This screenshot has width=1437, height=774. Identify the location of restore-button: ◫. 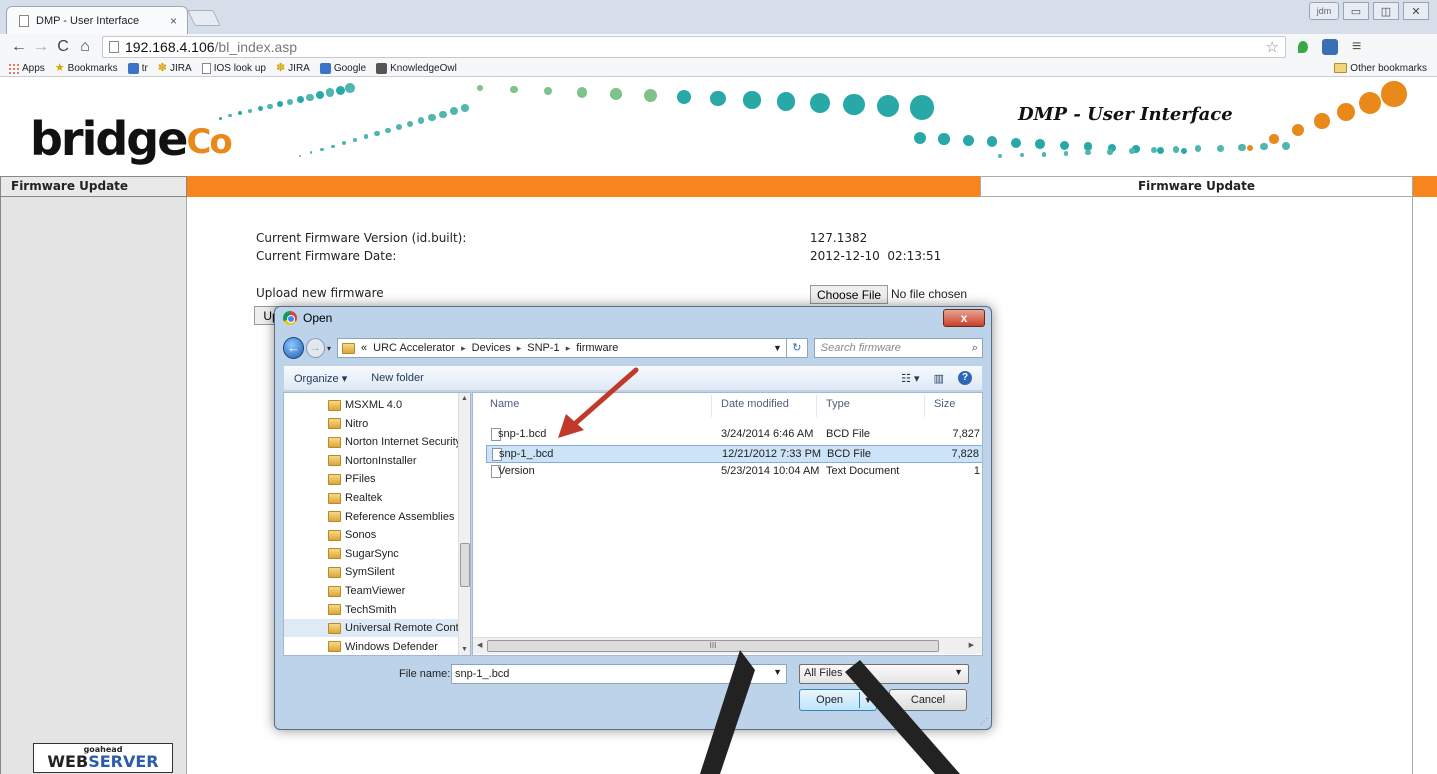
(1386, 11).